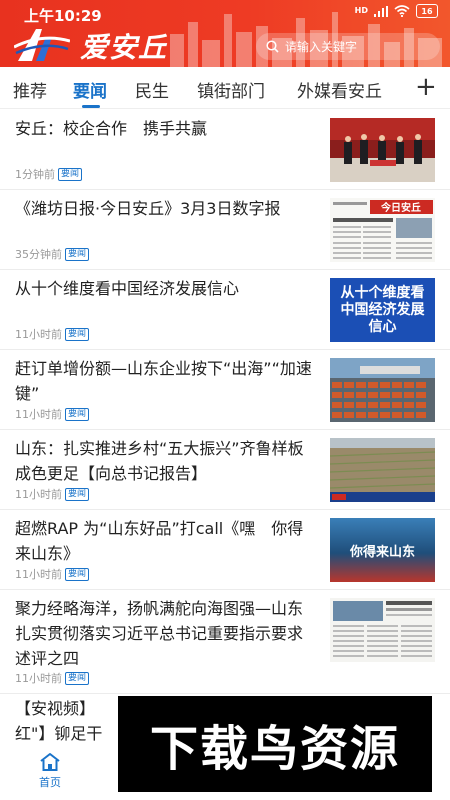 This screenshot has height=800, width=450. What do you see at coordinates (63, 16) in the screenshot?
I see `status-time: 上午10:29` at bounding box center [63, 16].